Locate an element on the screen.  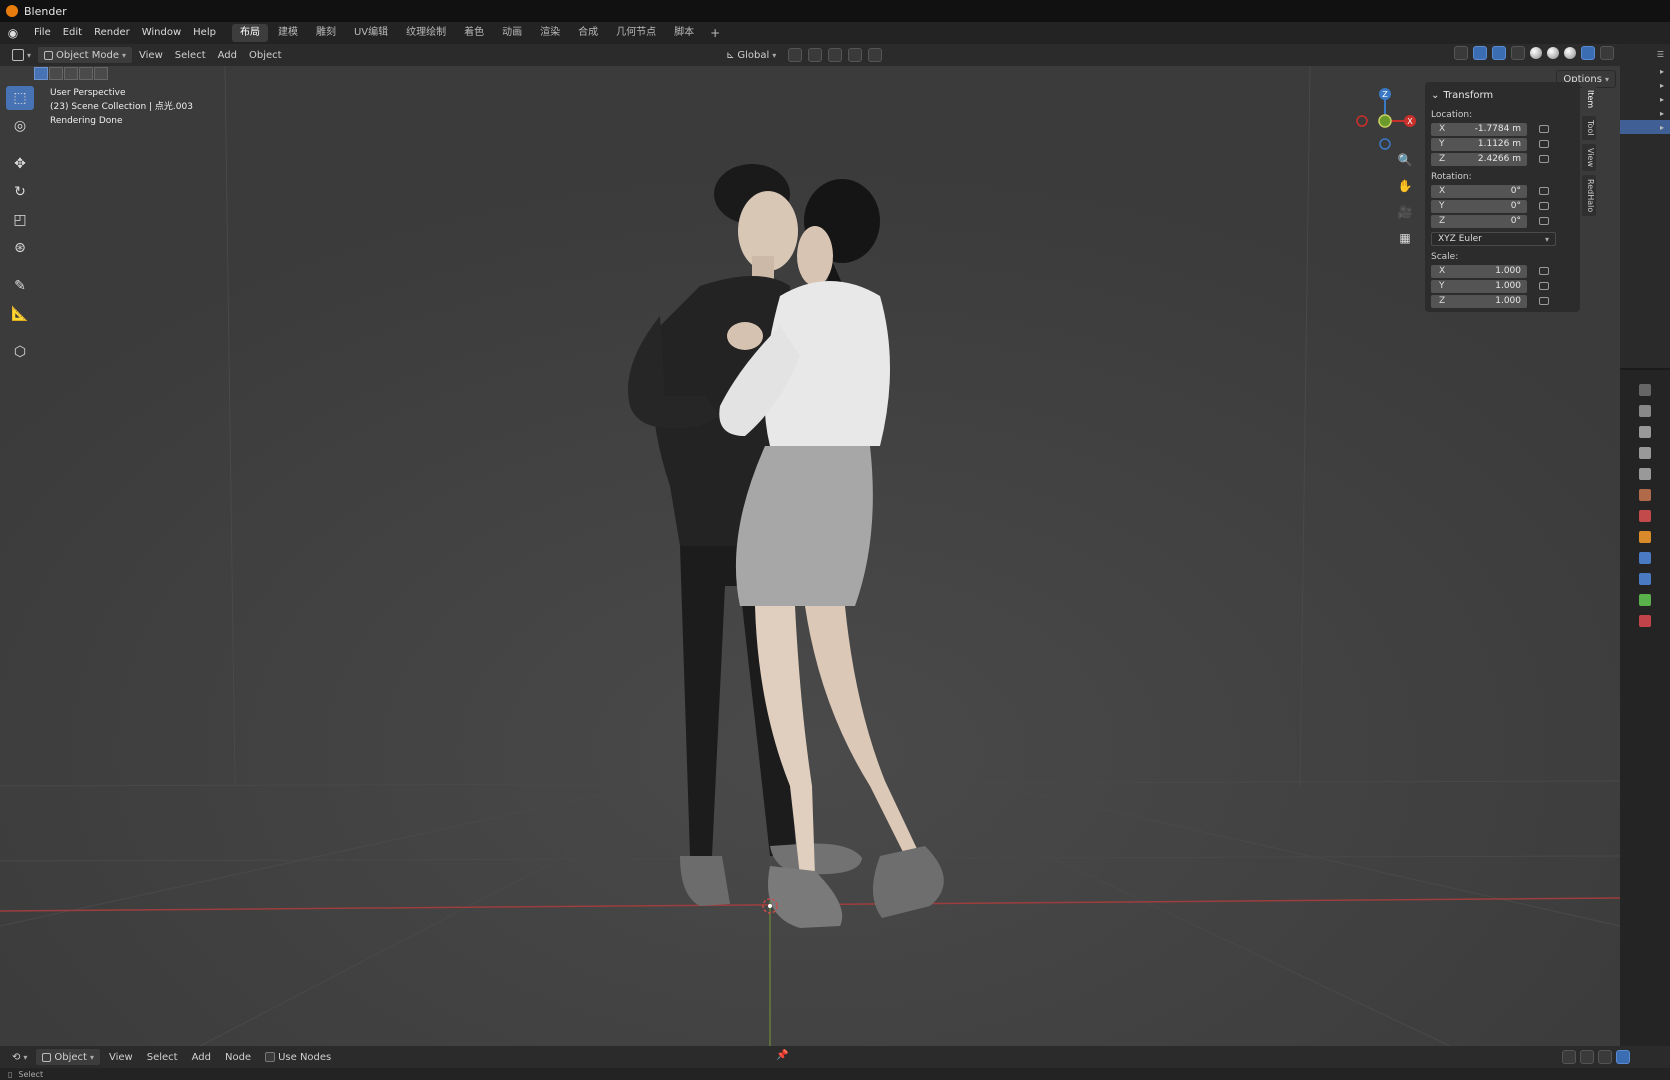
menu-render: Render is located at coordinates (112, 33).